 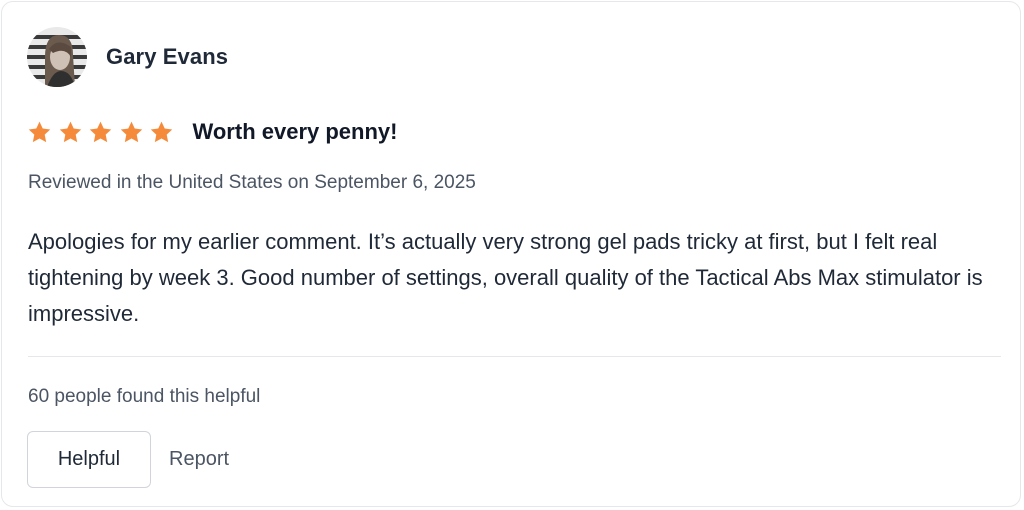 What do you see at coordinates (199, 459) in the screenshot?
I see `report-link: Report` at bounding box center [199, 459].